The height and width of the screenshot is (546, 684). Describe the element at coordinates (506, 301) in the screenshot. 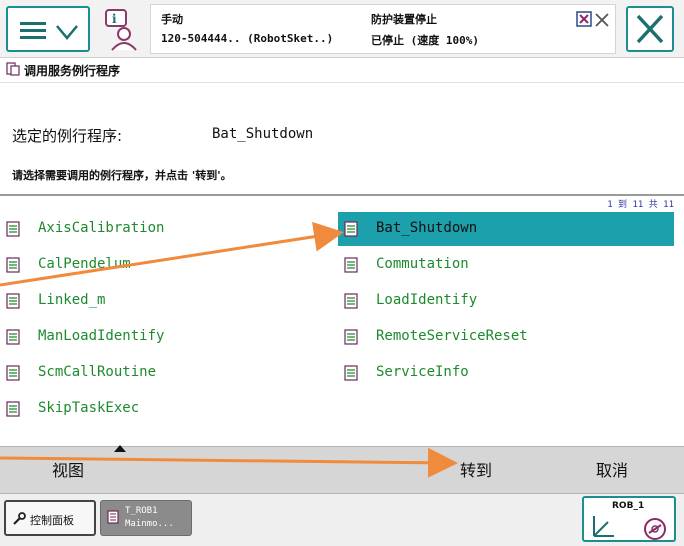

I see `routine-item: LoadIdentify` at that location.